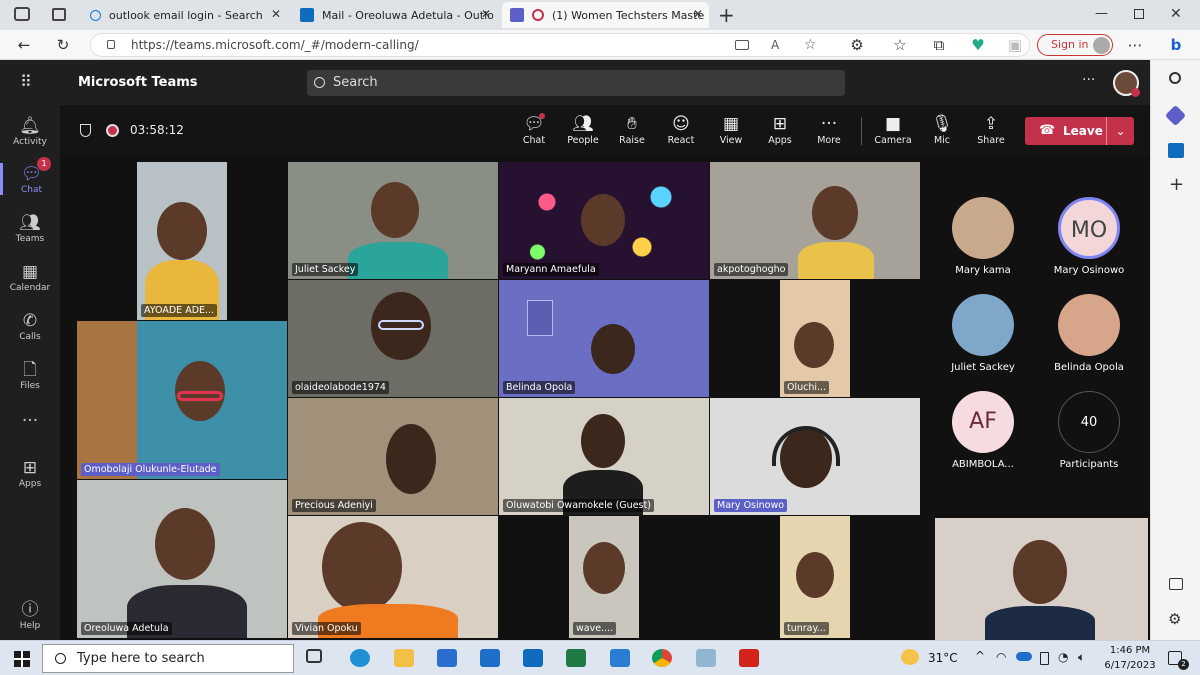  I want to click on video-tile: Juliet Sackey, so click(393, 220).